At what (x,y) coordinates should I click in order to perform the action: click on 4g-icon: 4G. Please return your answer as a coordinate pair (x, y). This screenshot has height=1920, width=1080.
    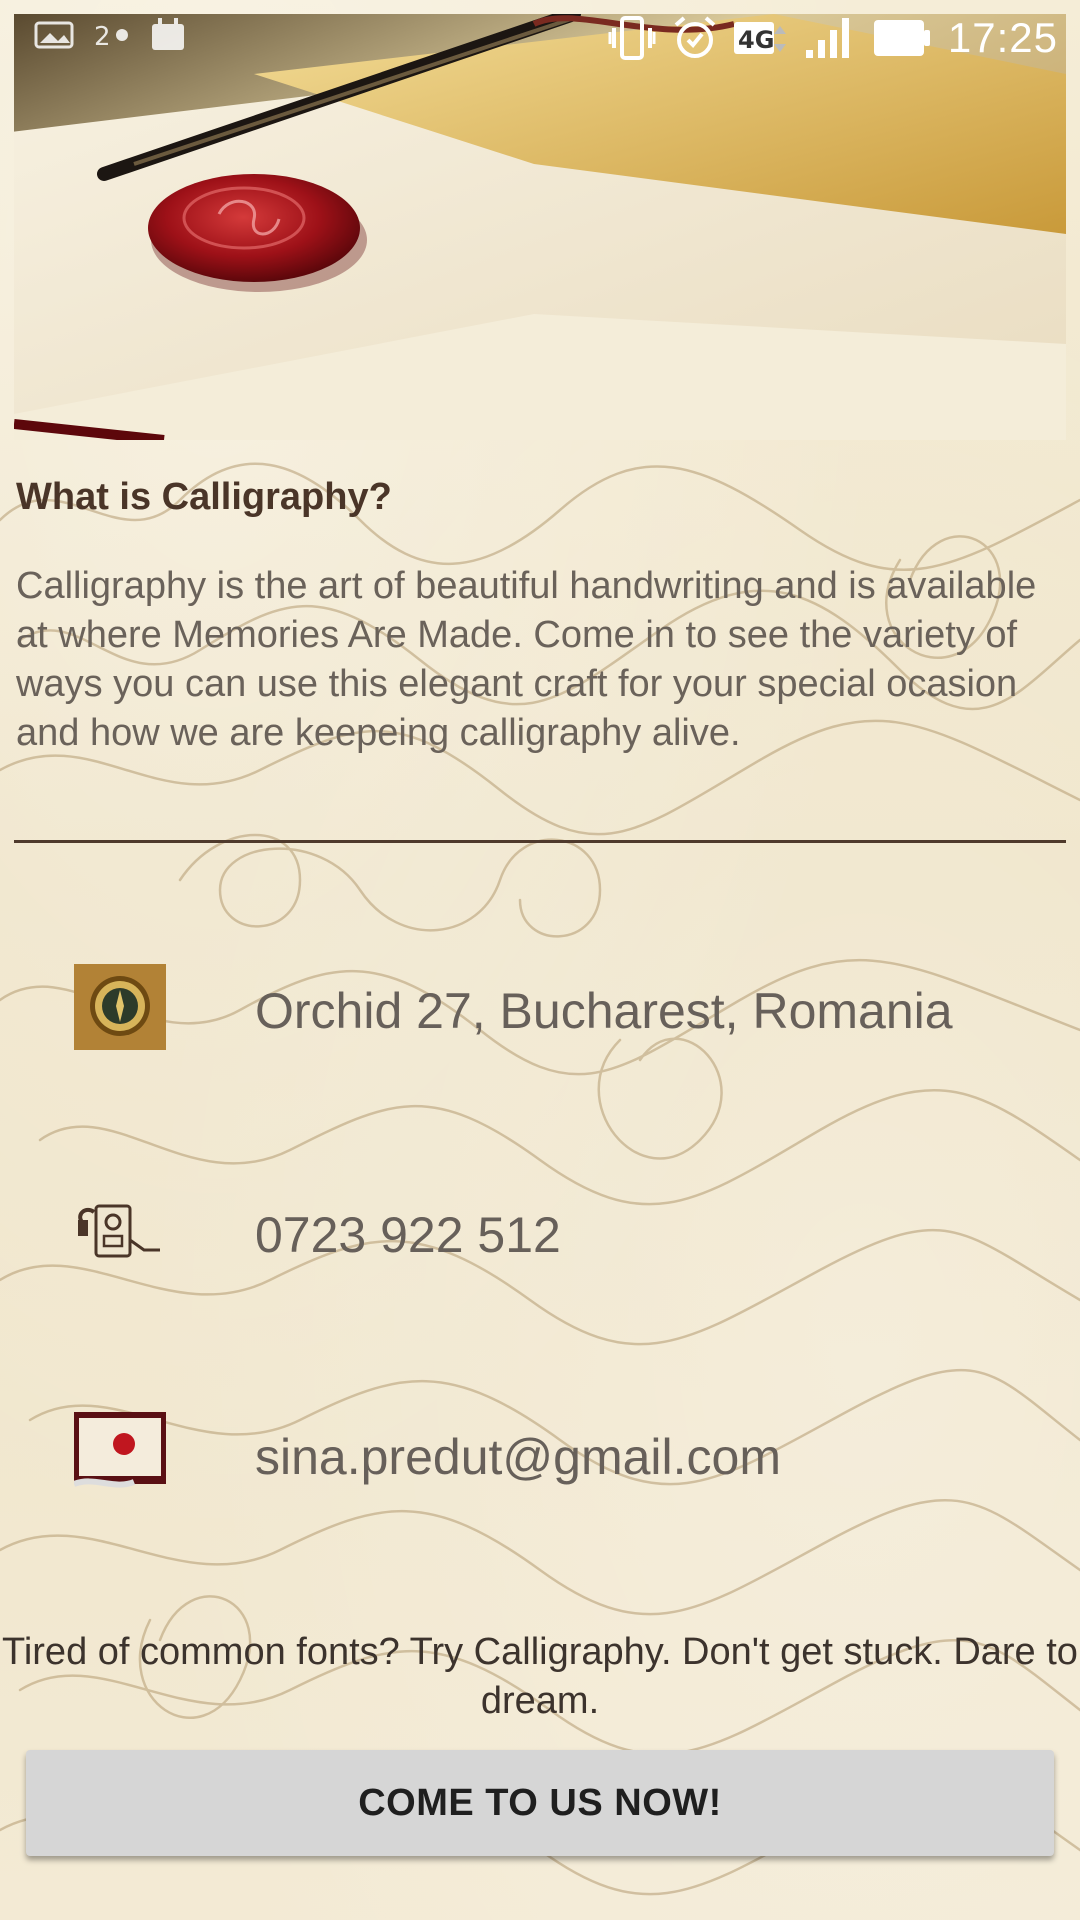
    Looking at the image, I should click on (760, 38).